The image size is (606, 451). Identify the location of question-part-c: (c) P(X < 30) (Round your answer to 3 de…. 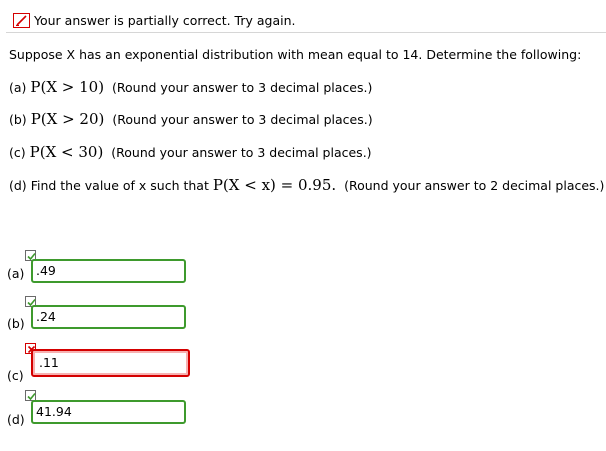
(190, 152).